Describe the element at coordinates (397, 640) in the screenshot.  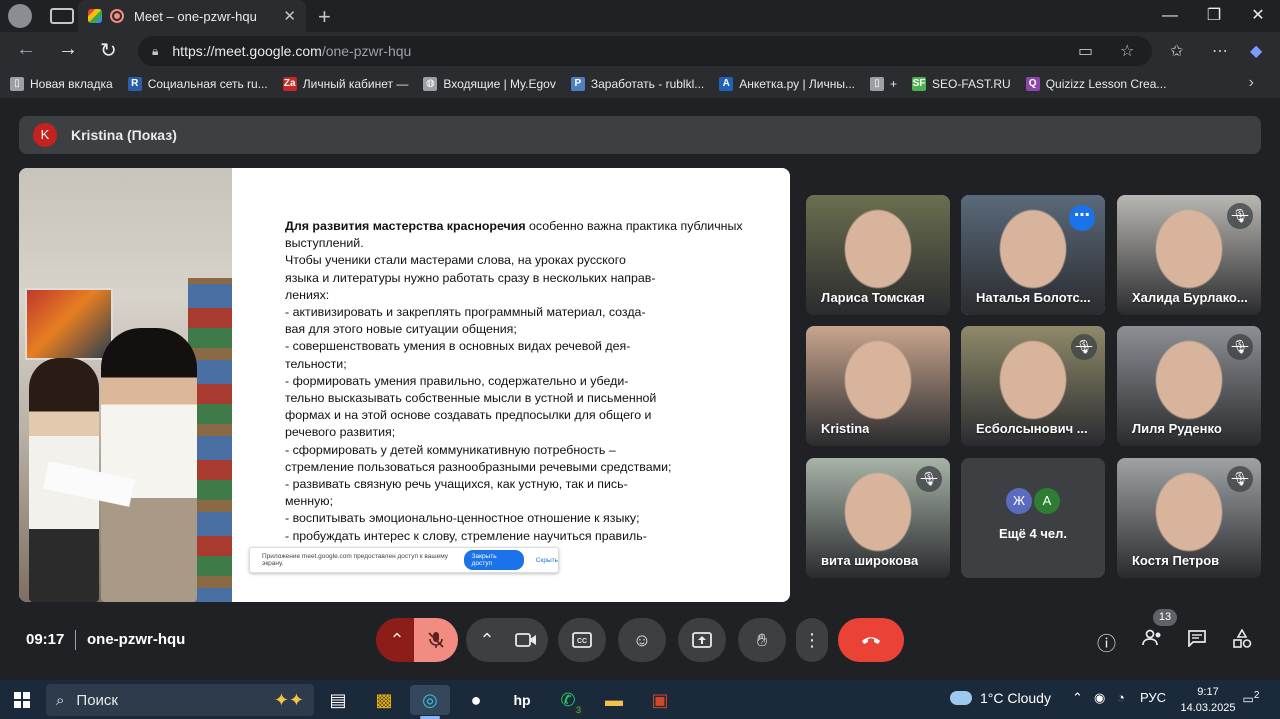
I see `audio-options-chevron-icon: ⌃` at that location.